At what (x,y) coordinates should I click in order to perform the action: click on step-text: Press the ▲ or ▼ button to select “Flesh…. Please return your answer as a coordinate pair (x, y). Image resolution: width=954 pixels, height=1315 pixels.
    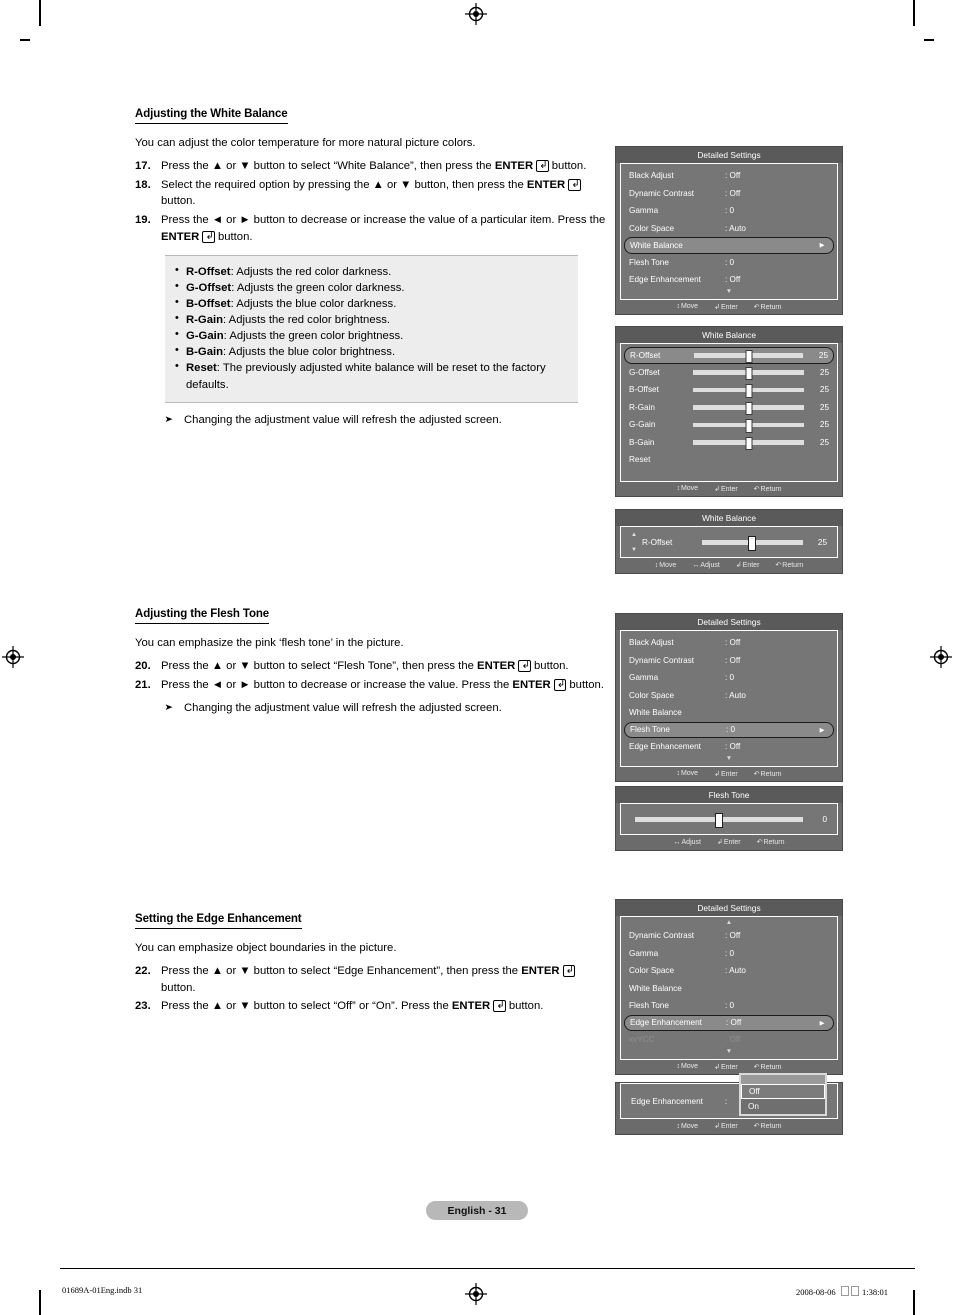
    Looking at the image, I should click on (319, 666).